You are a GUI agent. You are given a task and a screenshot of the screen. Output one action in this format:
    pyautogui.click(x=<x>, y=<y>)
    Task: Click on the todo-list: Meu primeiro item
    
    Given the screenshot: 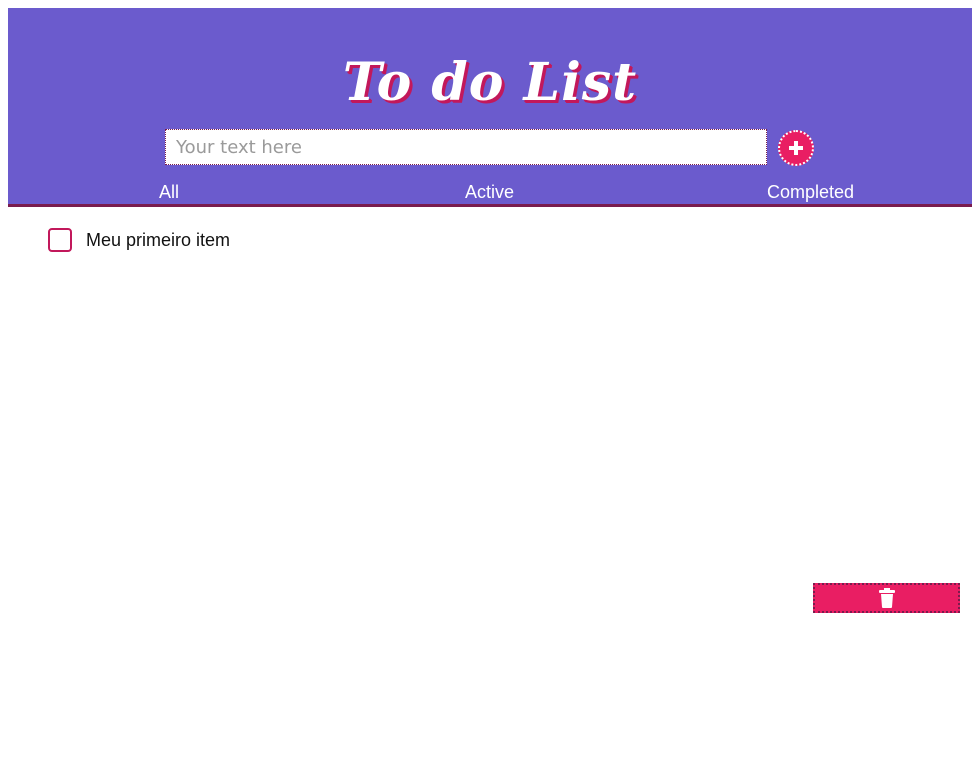 What is the action you would take?
    pyautogui.click(x=498, y=240)
    